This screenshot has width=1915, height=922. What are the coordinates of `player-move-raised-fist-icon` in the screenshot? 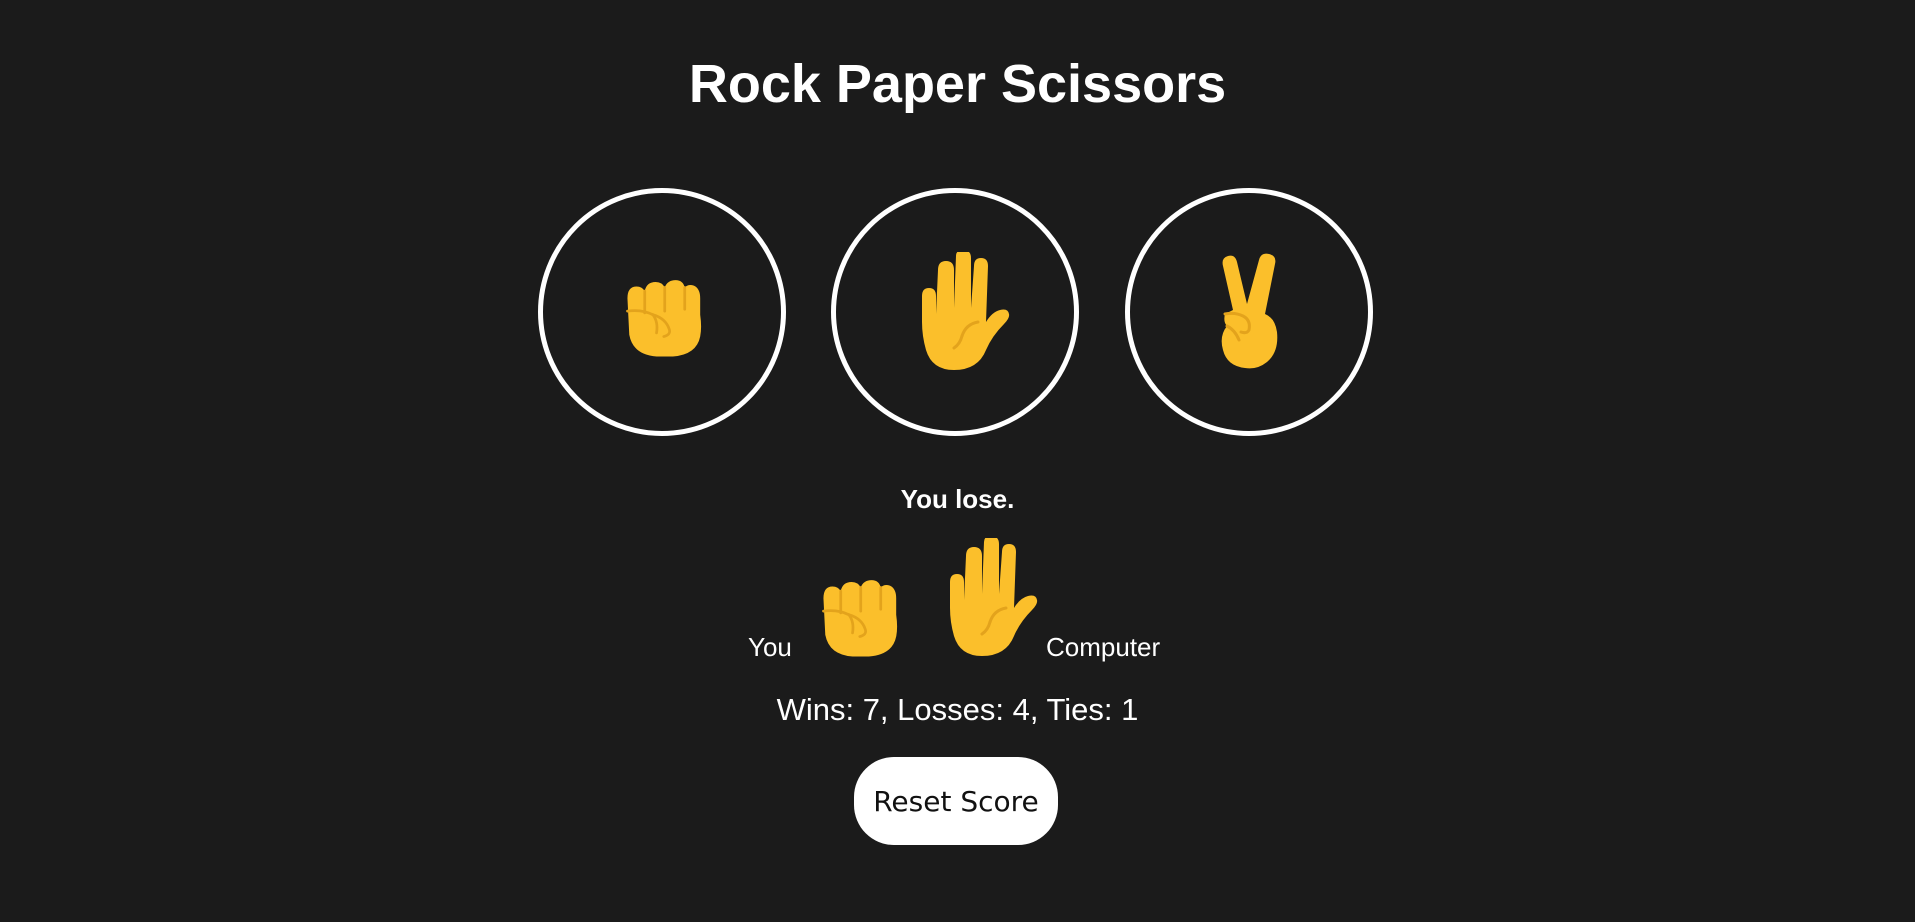 It's located at (858, 612).